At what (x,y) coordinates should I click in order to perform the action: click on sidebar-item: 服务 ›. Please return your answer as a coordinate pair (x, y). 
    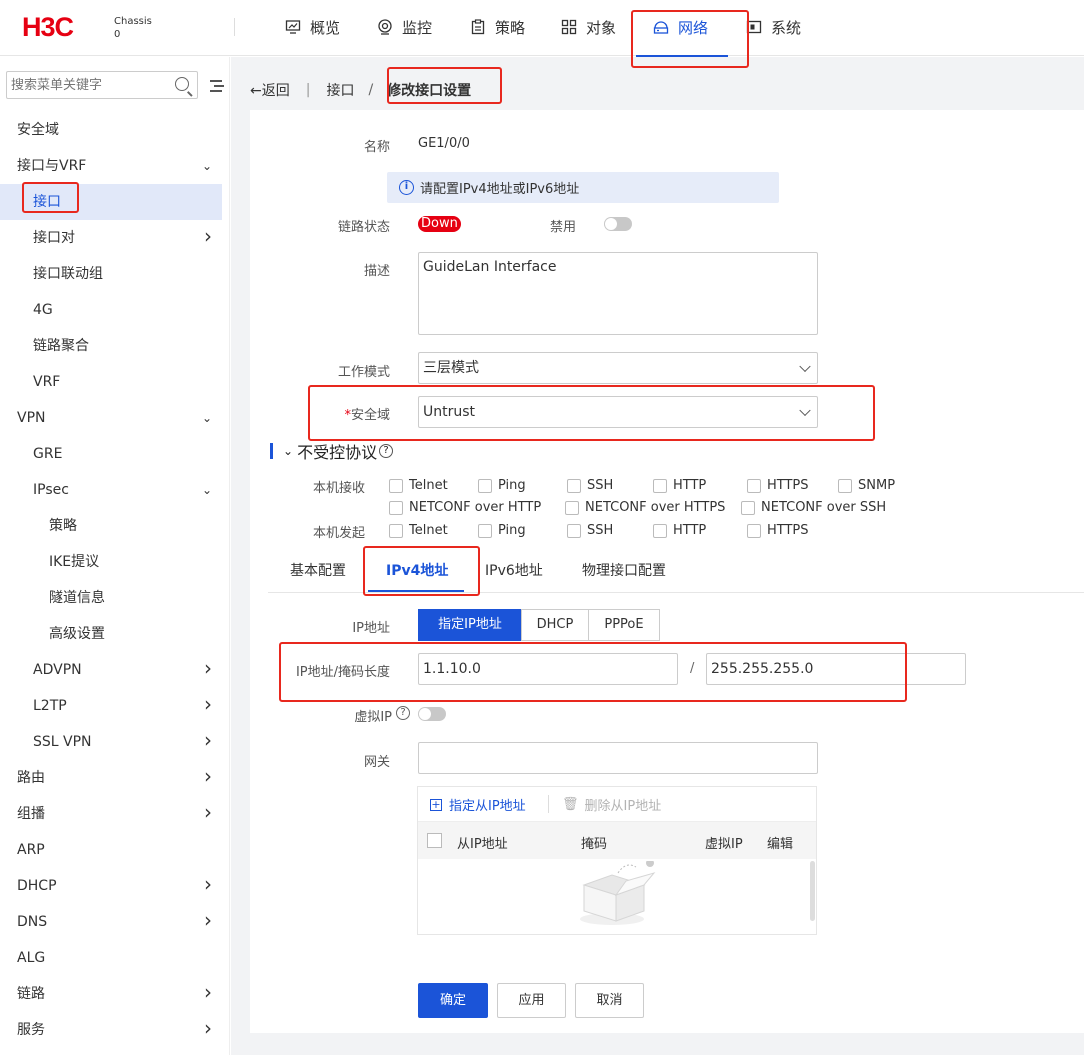
    Looking at the image, I should click on (111, 1030).